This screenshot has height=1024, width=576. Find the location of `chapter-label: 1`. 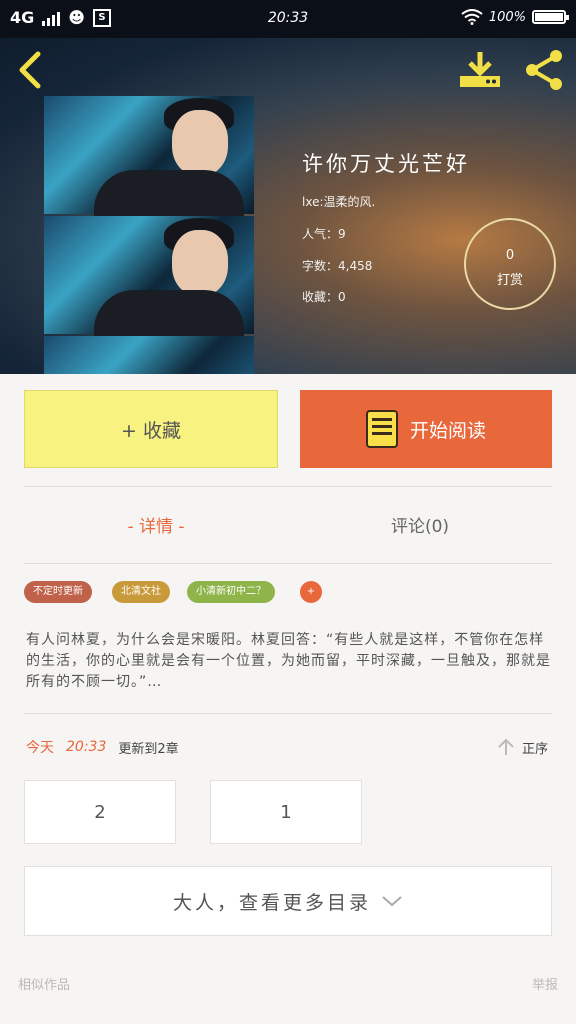

chapter-label: 1 is located at coordinates (286, 812).